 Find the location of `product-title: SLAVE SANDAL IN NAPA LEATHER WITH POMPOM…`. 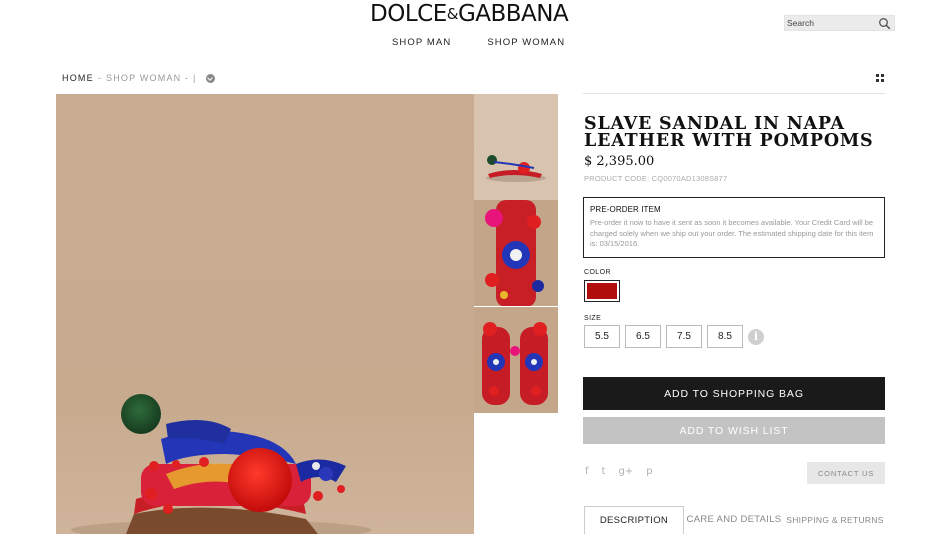

product-title: SLAVE SANDAL IN NAPA LEATHER WITH POMPOM… is located at coordinates (729, 132).